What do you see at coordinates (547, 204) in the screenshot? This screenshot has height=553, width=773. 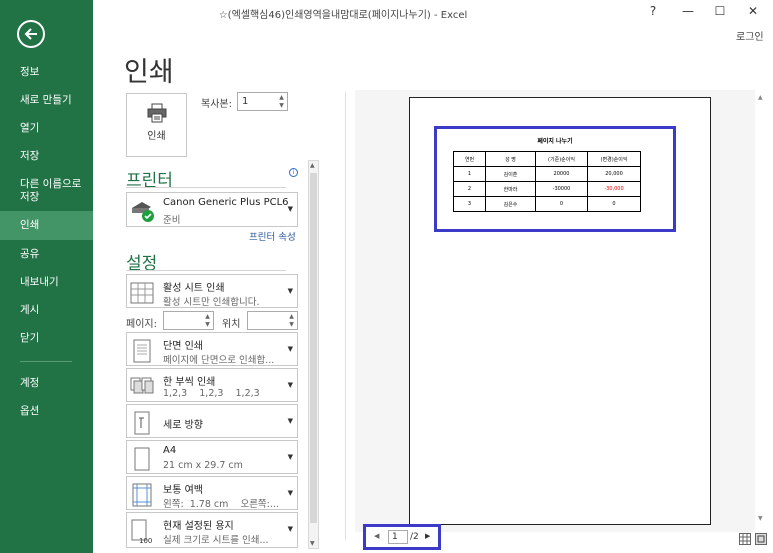 I see `table-row: 3 김은수 0 0` at bounding box center [547, 204].